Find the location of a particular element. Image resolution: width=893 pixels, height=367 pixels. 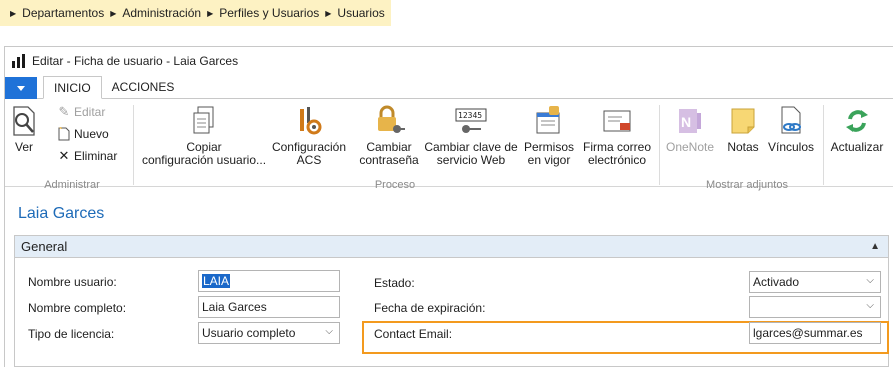

copiar-label-1: Copiar is located at coordinates (204, 147).